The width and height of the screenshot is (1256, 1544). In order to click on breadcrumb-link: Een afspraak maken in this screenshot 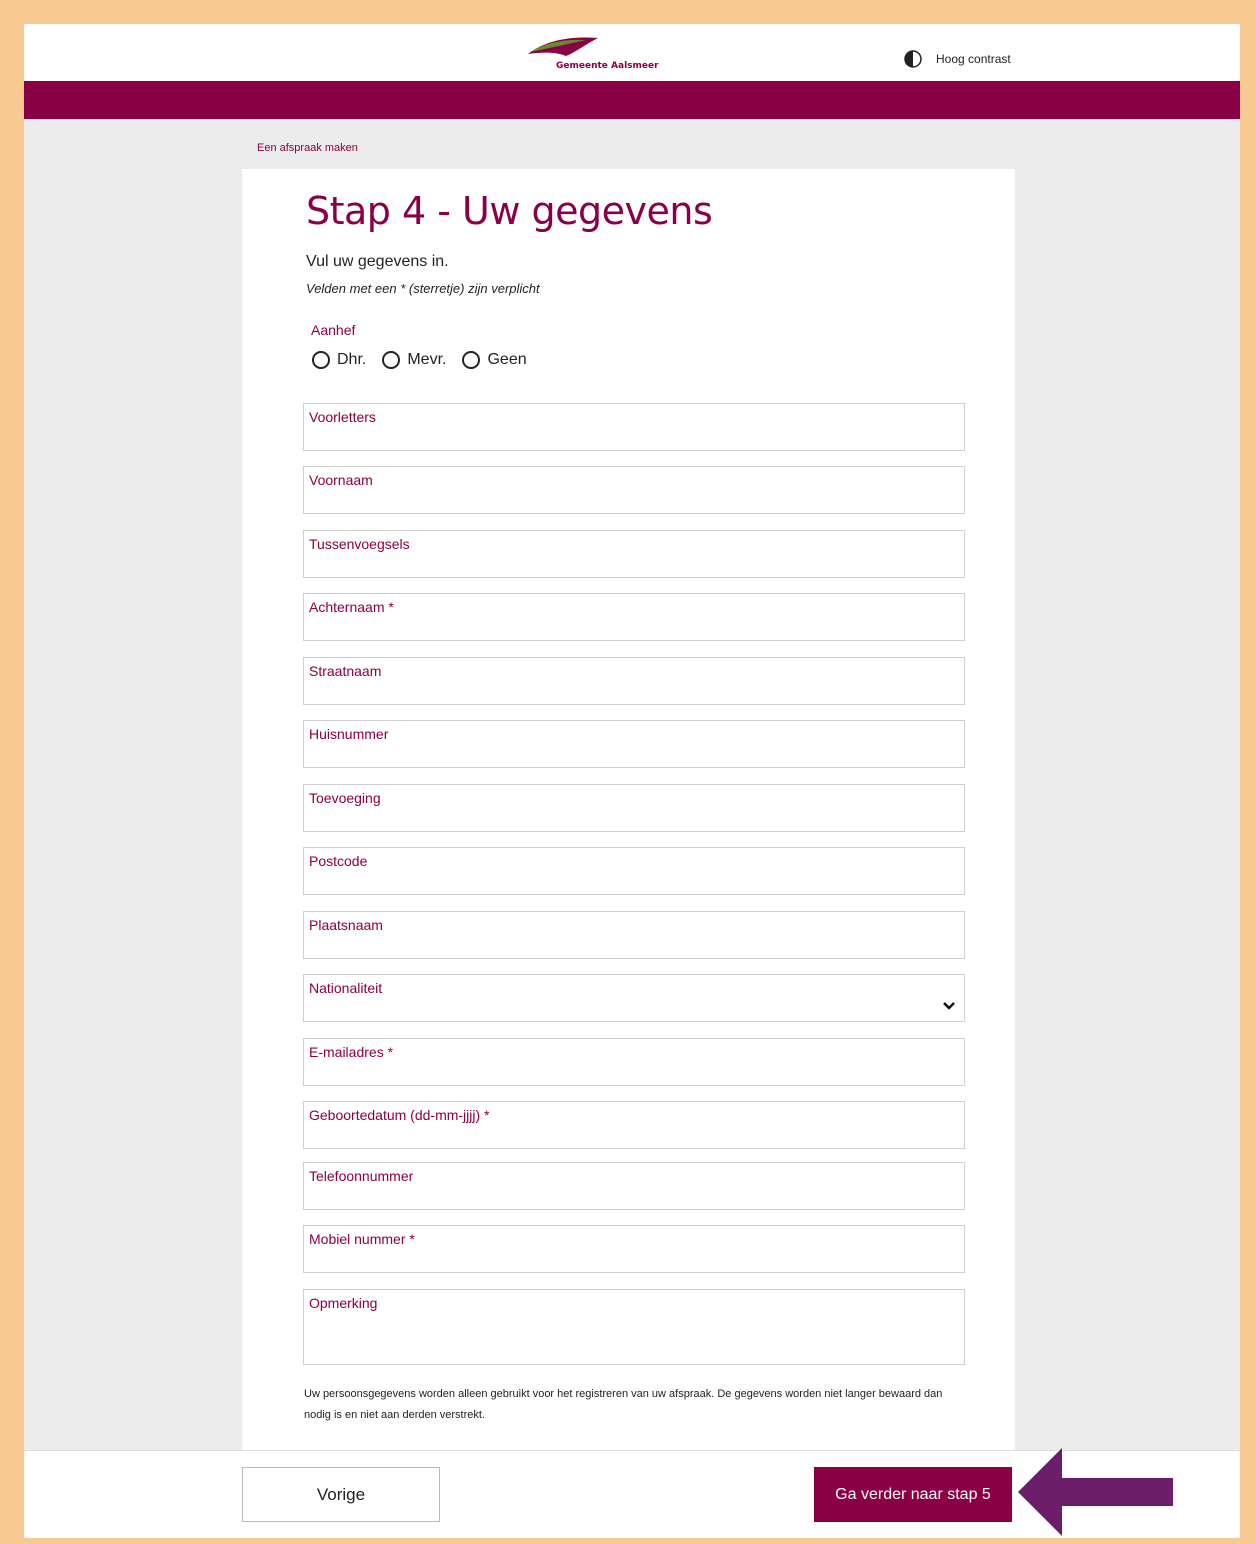, I will do `click(307, 148)`.